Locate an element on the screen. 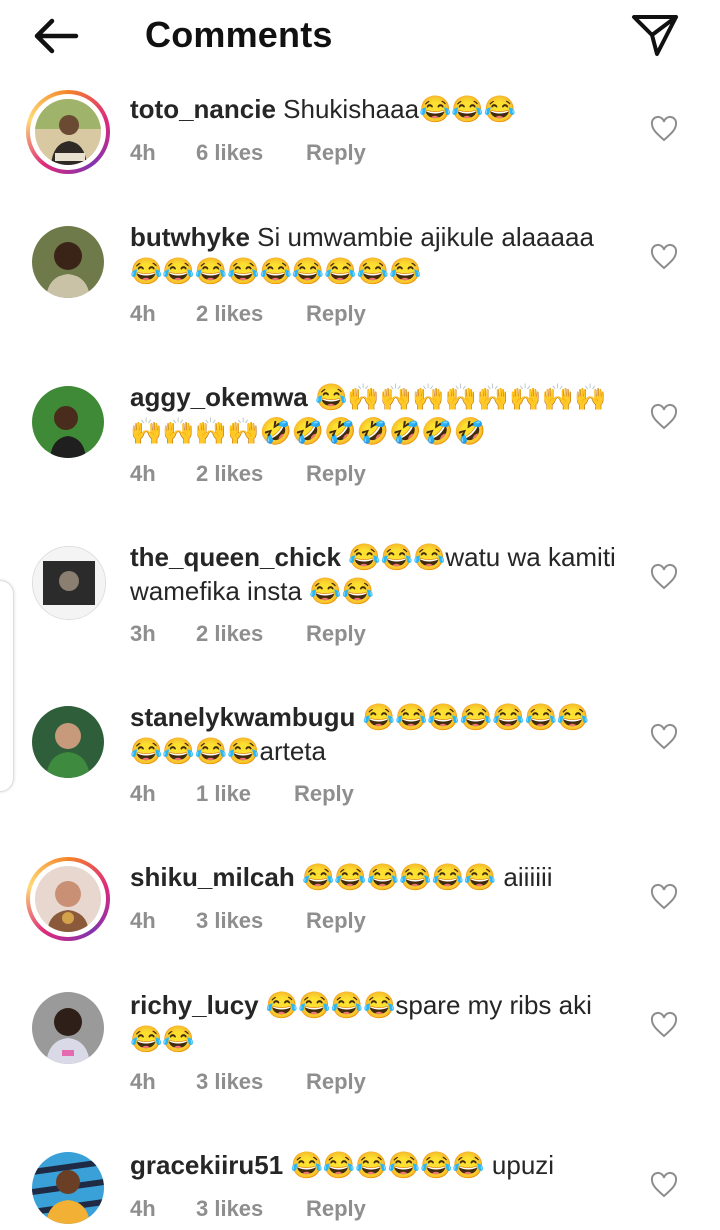 The image size is (720, 1230). comment-likes: 6 likes is located at coordinates (251, 153).